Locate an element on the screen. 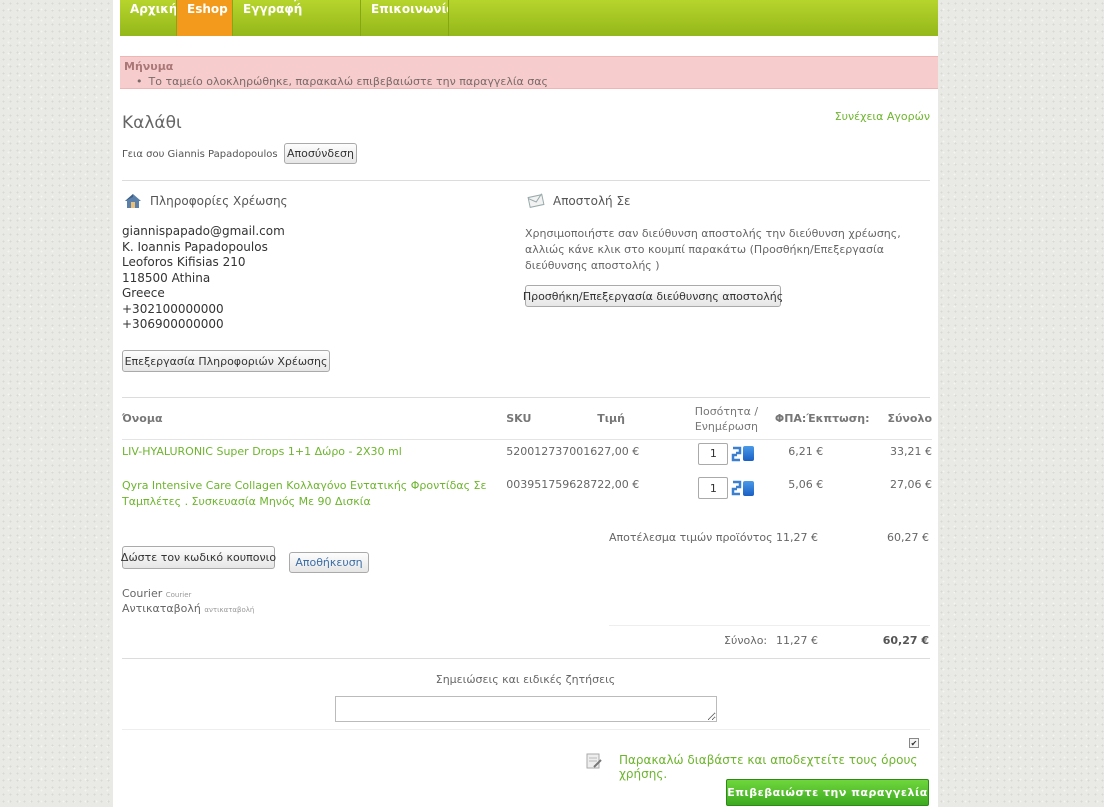 Image resolution: width=1104 pixels, height=807 pixels. house-icon is located at coordinates (133, 201).